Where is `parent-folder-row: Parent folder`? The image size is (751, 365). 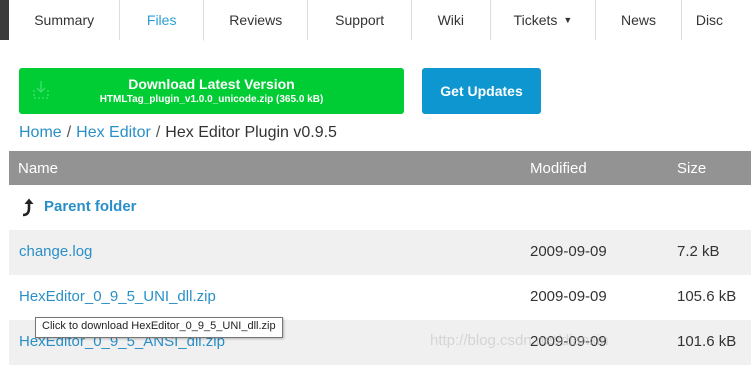
parent-folder-row: Parent folder is located at coordinates (380, 207).